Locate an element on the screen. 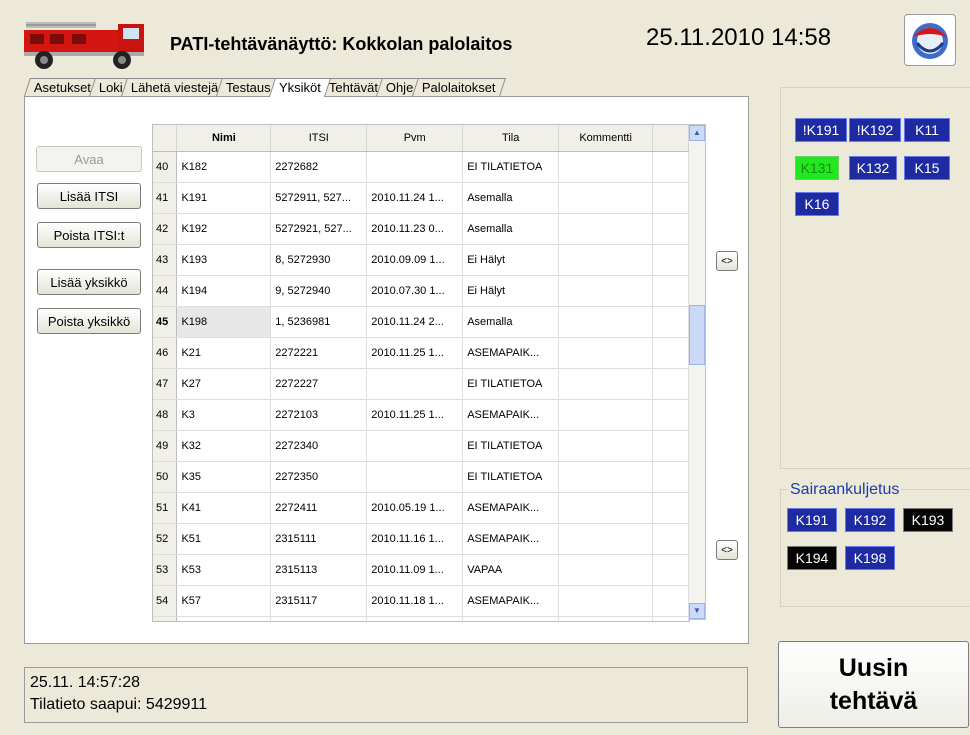  cell-name: K57 is located at coordinates (224, 601).